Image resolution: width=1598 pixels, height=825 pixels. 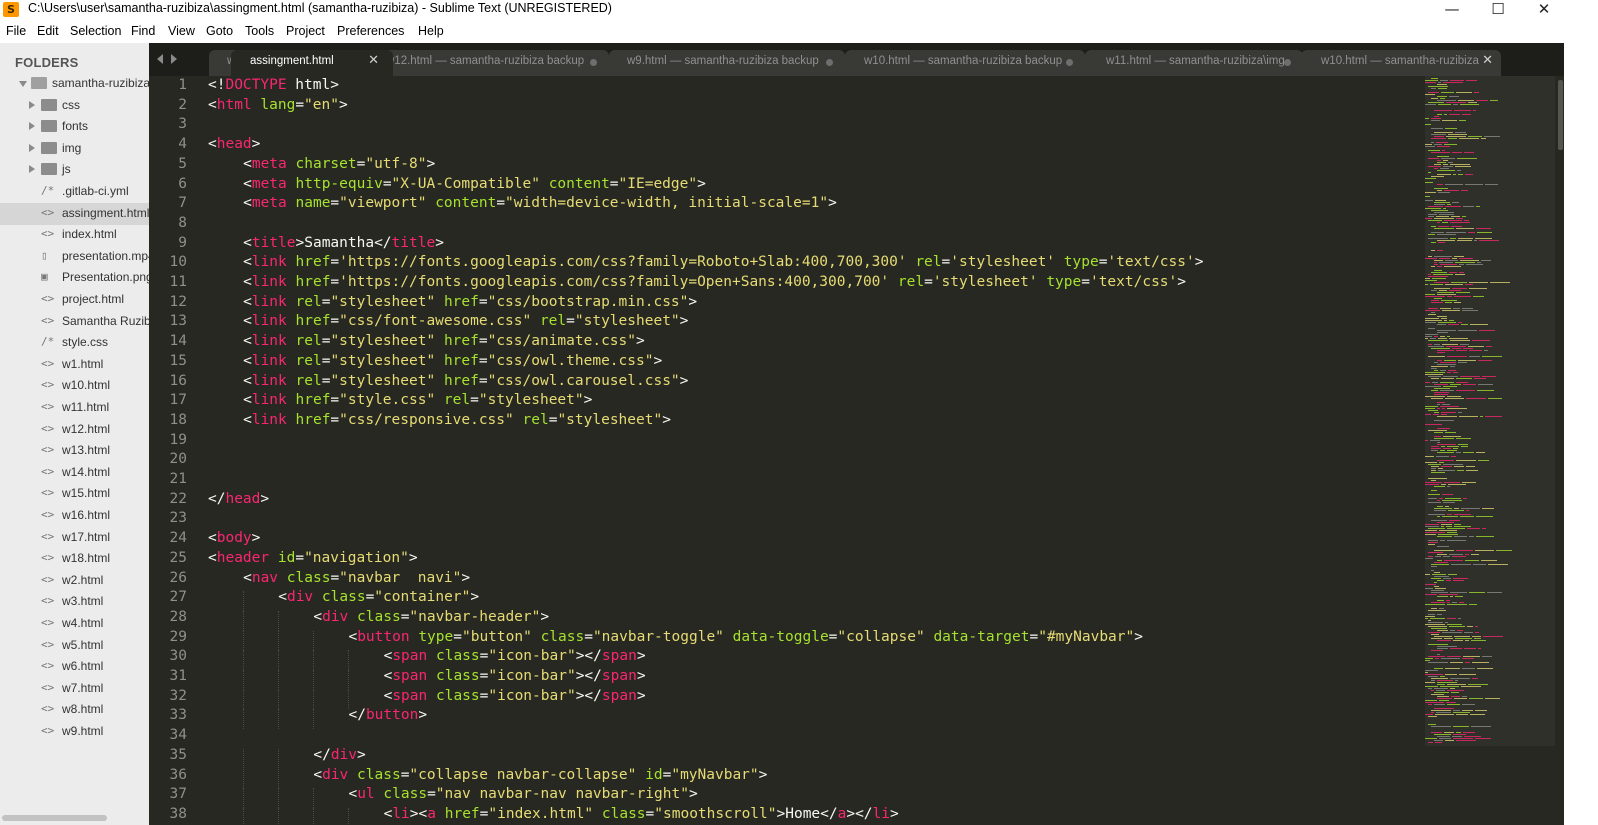 I want to click on sidebar-horizontal-scrollbar, so click(x=54, y=818).